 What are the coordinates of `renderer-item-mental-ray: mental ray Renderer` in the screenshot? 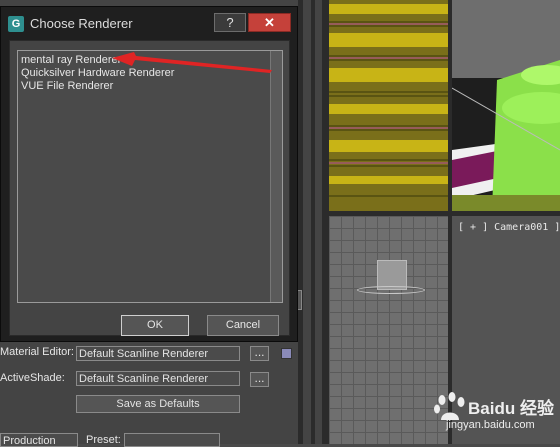 It's located at (71, 60).